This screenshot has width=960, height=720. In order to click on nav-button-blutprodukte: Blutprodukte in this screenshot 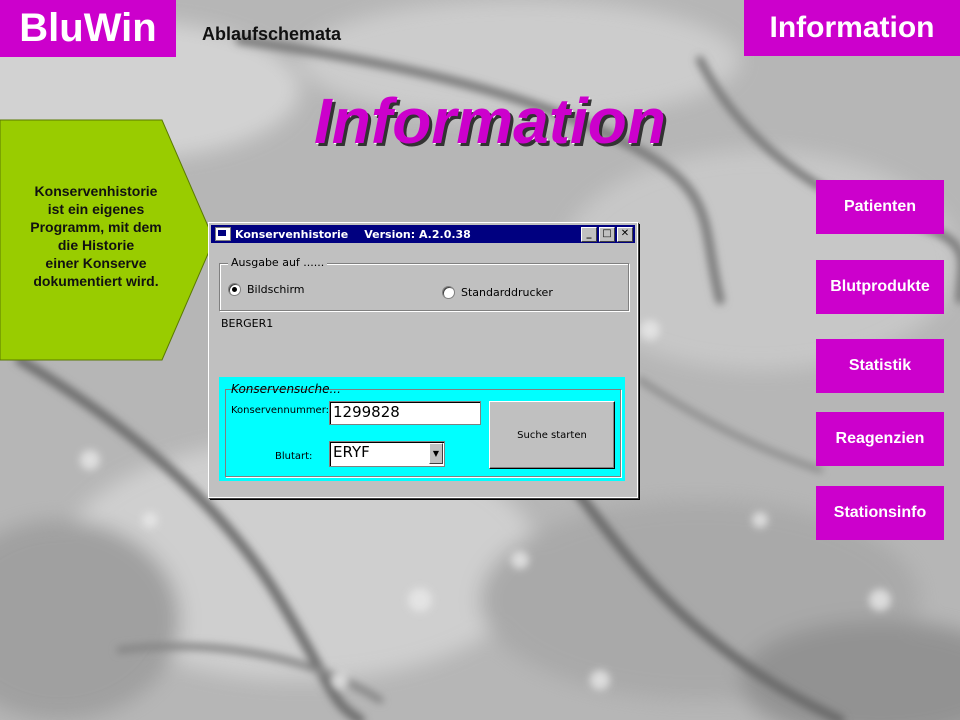, I will do `click(880, 287)`.